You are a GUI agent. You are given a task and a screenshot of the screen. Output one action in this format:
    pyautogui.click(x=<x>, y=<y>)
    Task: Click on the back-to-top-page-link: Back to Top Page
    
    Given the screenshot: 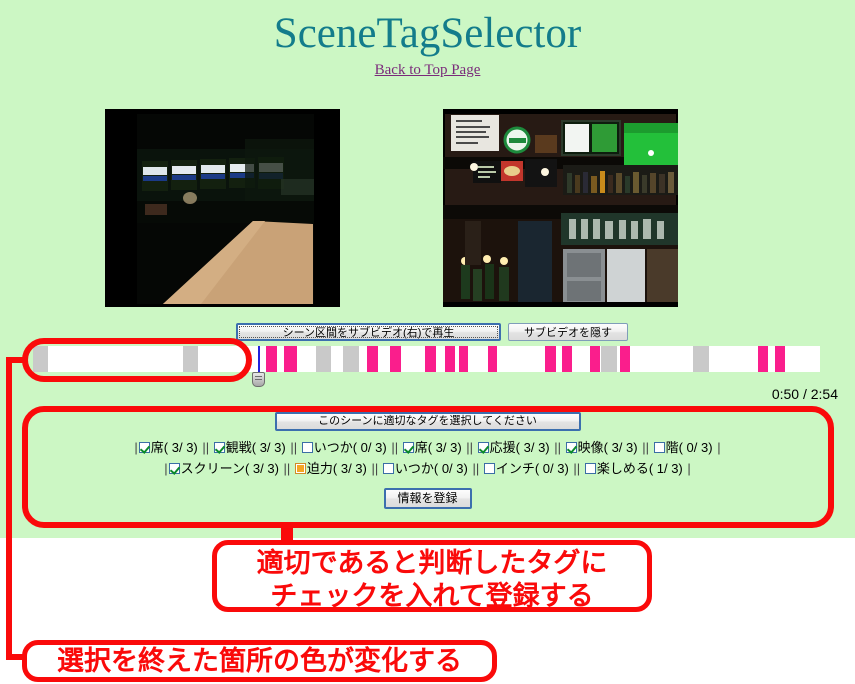 What is the action you would take?
    pyautogui.click(x=428, y=70)
    